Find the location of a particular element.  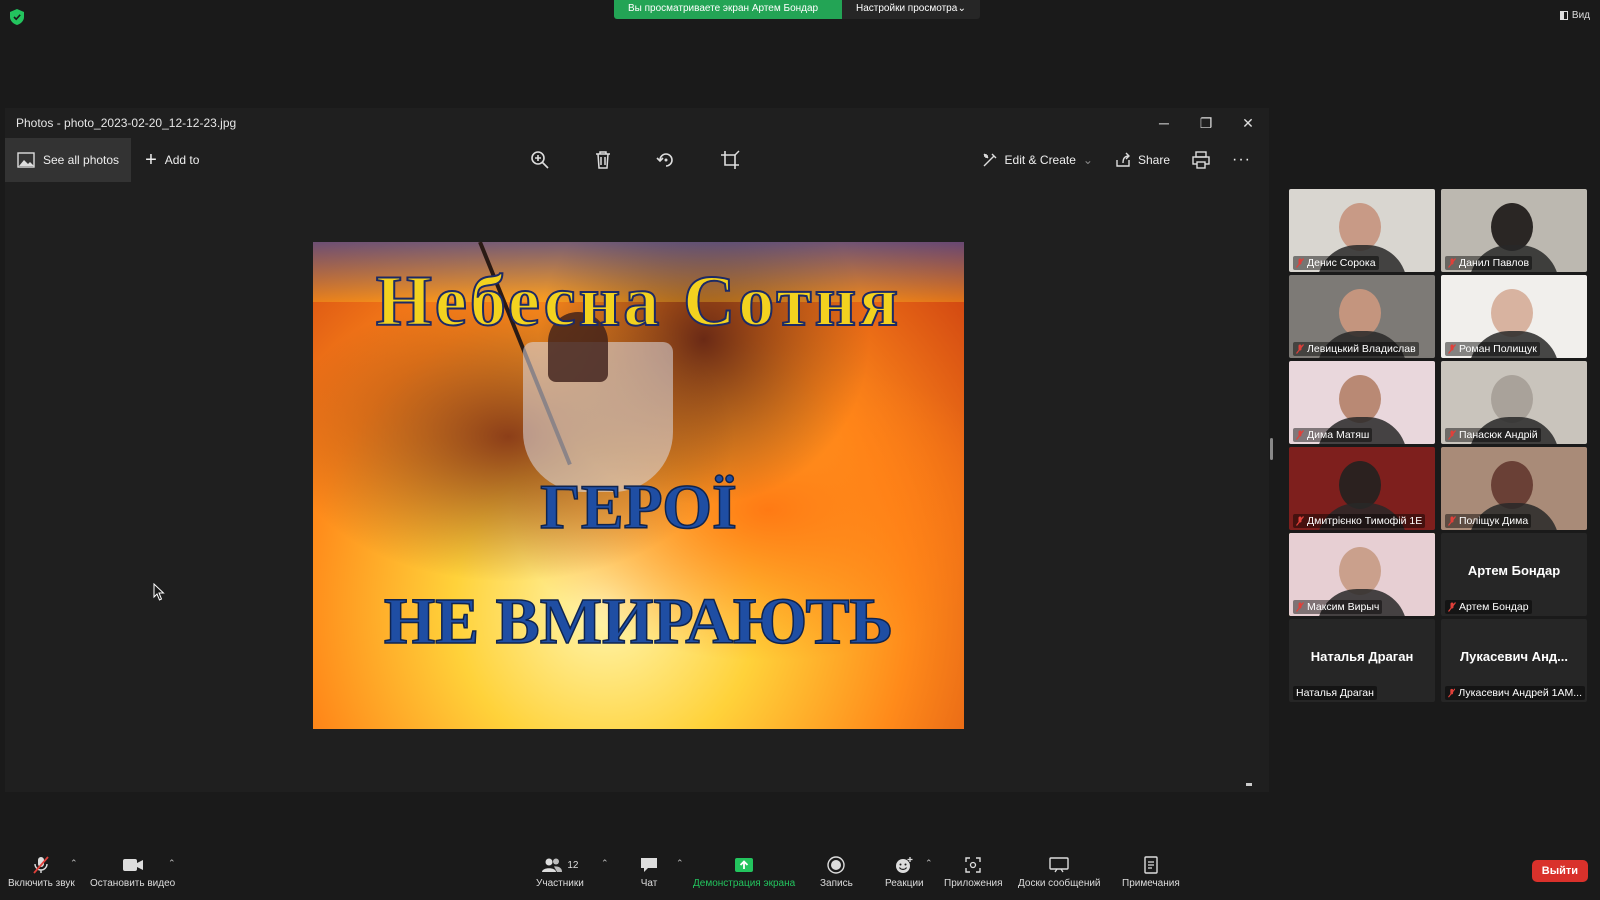

share-button: Share is located at coordinates (1142, 160).